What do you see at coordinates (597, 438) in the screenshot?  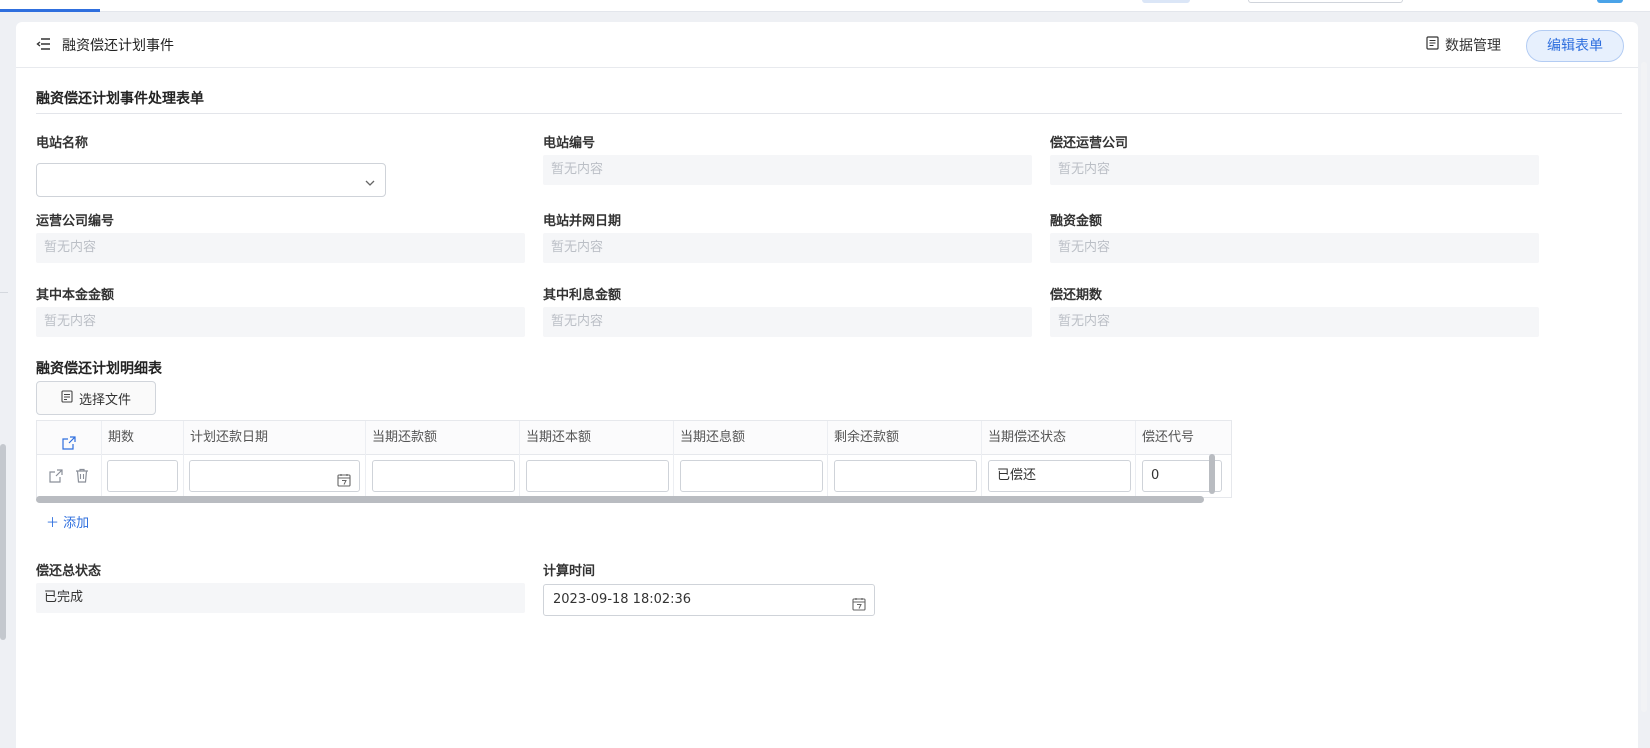 I see `column-header-principal: 当期还本额` at bounding box center [597, 438].